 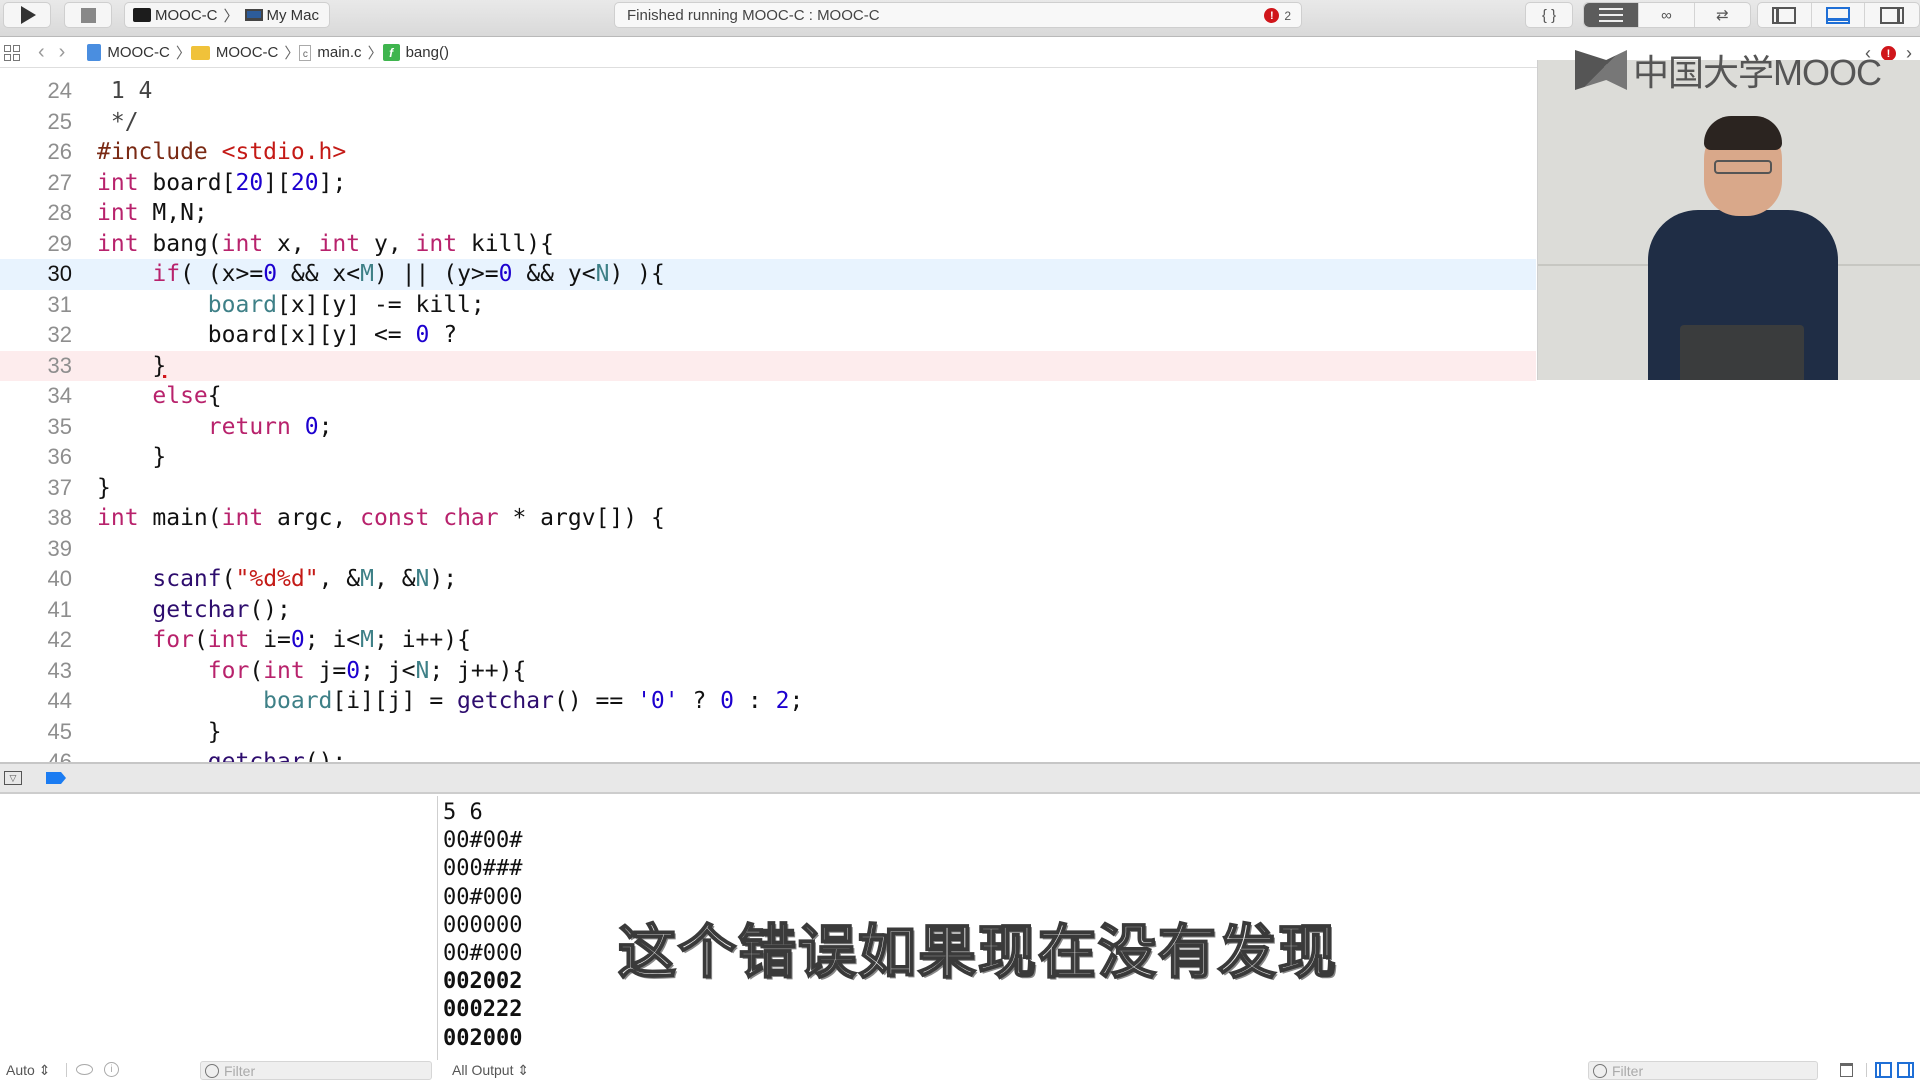 I want to click on toggle-inspector-button, so click(x=1892, y=15).